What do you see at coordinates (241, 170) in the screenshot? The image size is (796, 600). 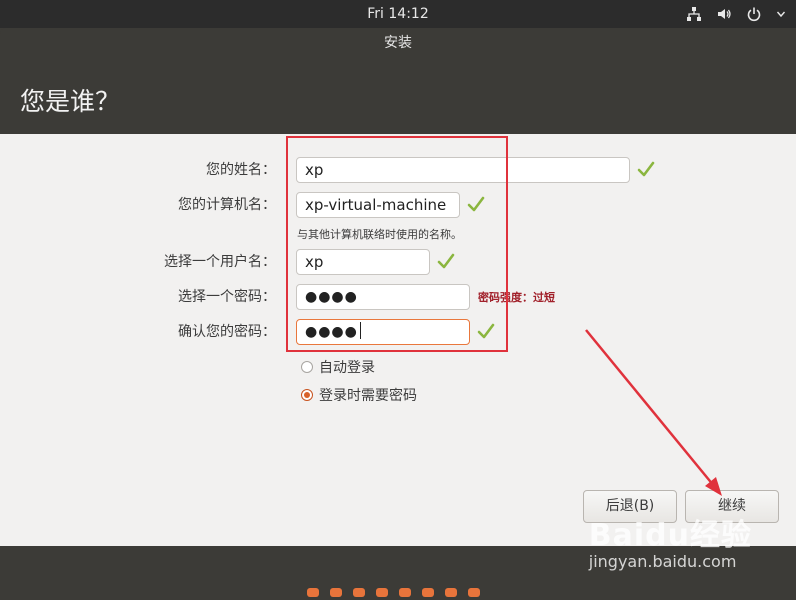 I see `name-label: 您的姓名：` at bounding box center [241, 170].